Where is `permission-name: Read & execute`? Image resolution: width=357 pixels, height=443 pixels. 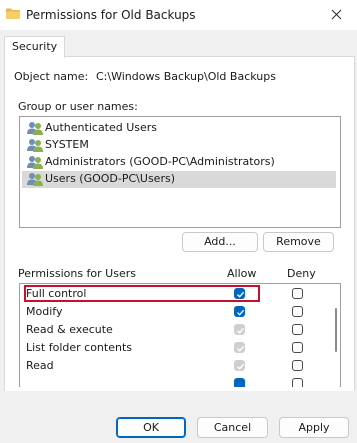 permission-name: Read & execute is located at coordinates (69, 329).